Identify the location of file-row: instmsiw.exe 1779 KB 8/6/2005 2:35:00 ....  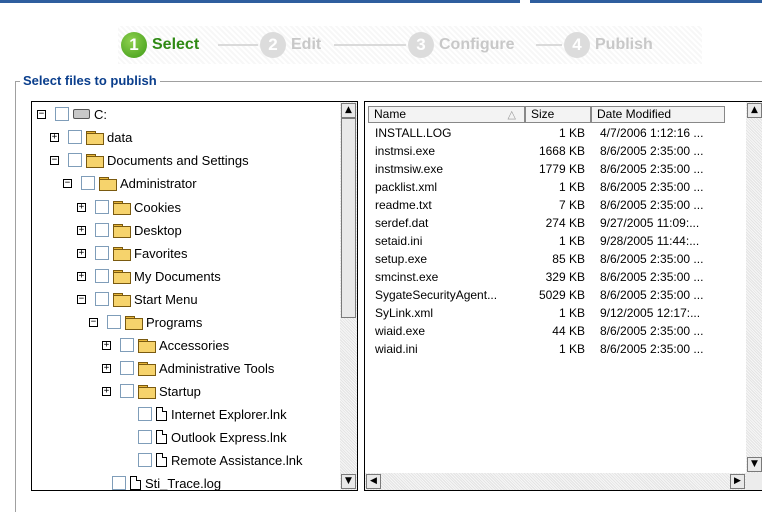
(555, 169).